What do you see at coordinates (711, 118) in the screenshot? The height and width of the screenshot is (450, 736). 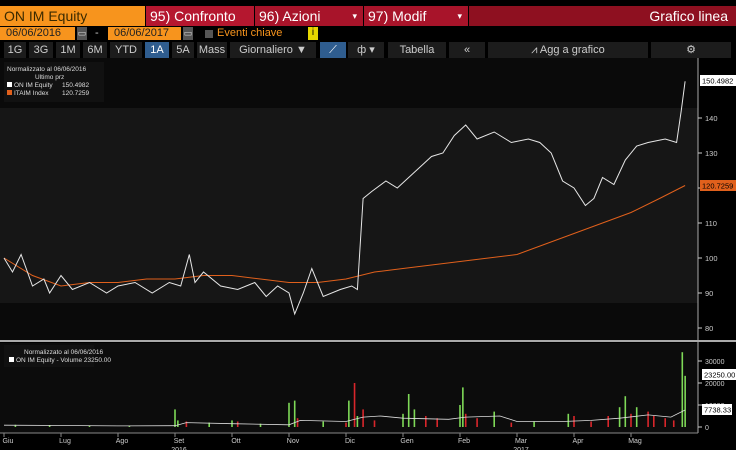 I see `y-tick-label: 140` at bounding box center [711, 118].